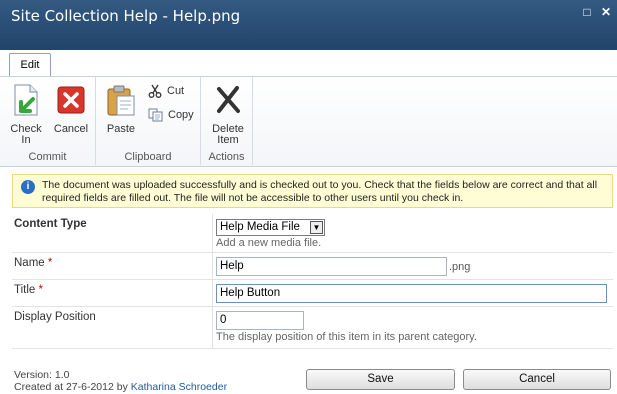  What do you see at coordinates (71, 129) in the screenshot?
I see `cancel-ribbon-label: Cancel` at bounding box center [71, 129].